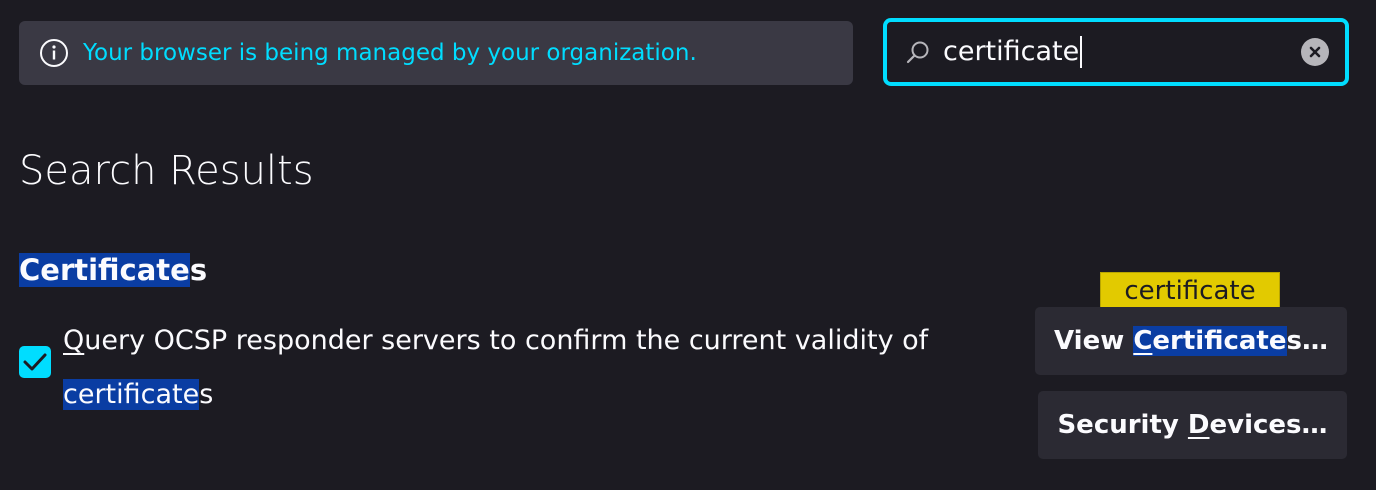  What do you see at coordinates (1116, 52) in the screenshot?
I see `search-field: certificate` at bounding box center [1116, 52].